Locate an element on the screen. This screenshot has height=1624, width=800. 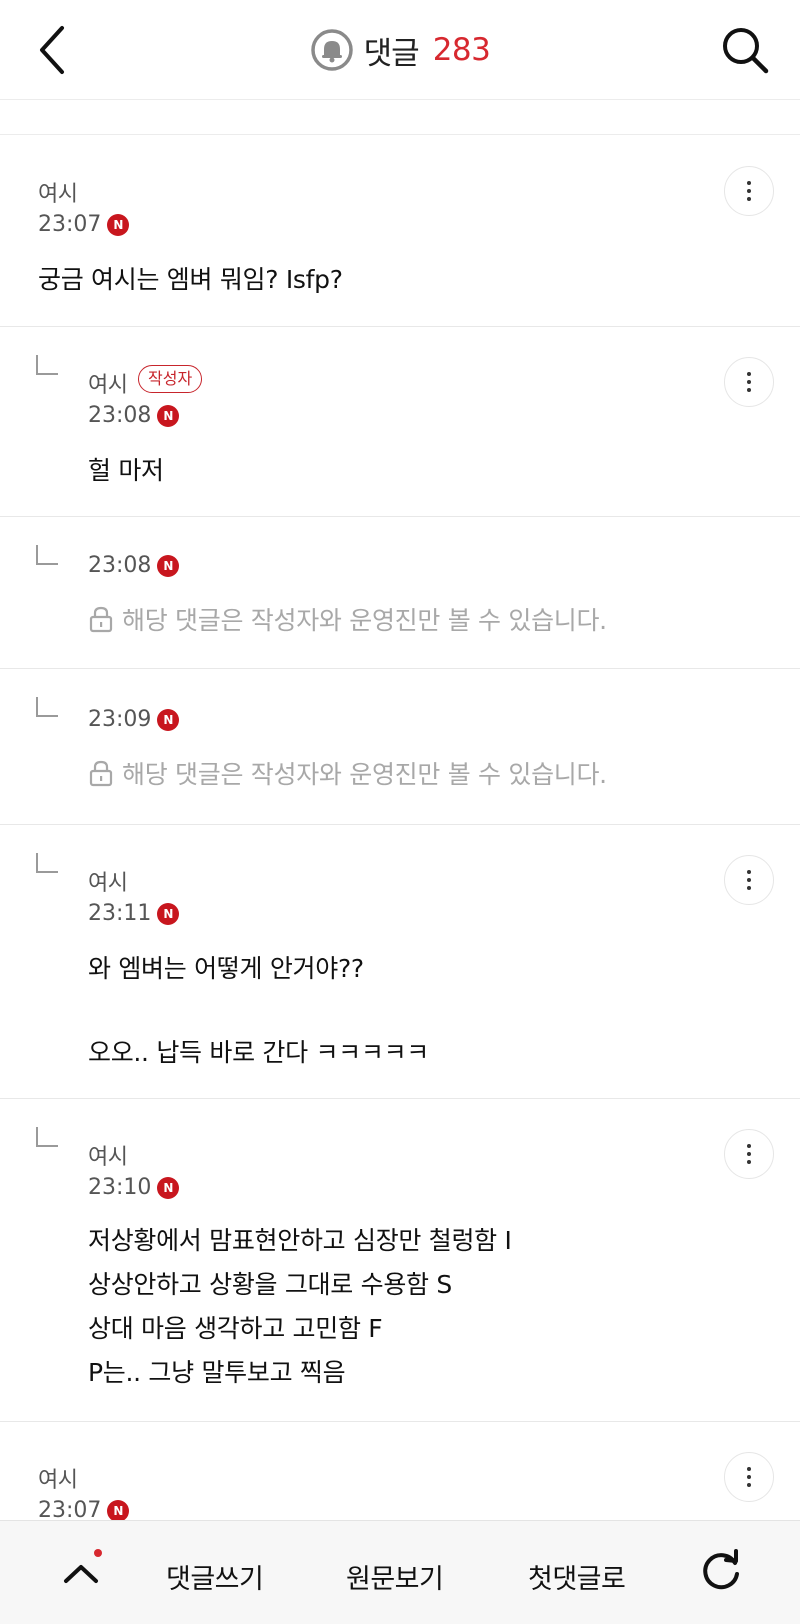
comment-body: 와 엠벼는 어떻게 안거야?? 오오.. 납득 바로 간다 ㅋㅋㅋㅋㅋ is located at coordinates (258, 1011).